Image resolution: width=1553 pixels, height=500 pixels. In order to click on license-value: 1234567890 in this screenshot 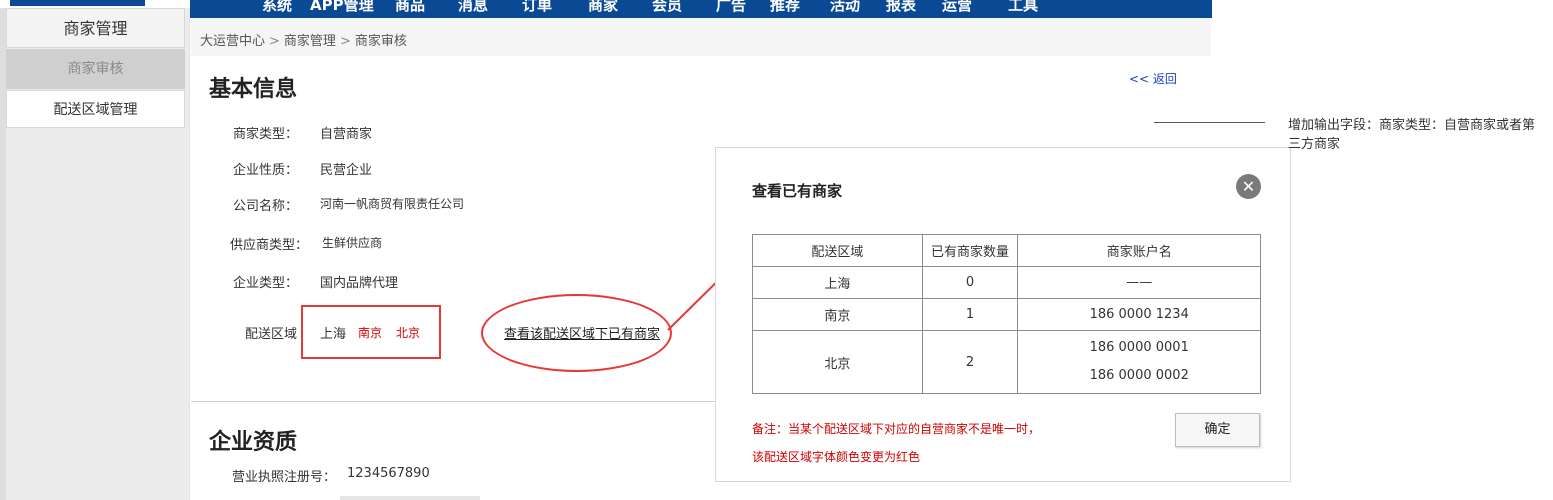, I will do `click(388, 473)`.